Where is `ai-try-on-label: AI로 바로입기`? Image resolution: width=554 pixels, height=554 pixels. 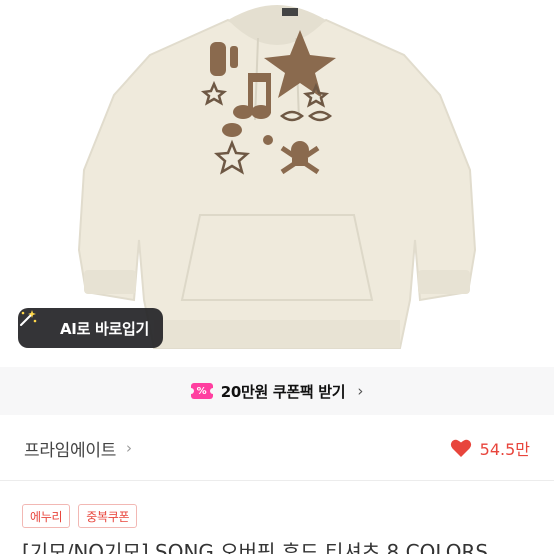 ai-try-on-label: AI로 바로입기 is located at coordinates (105, 328).